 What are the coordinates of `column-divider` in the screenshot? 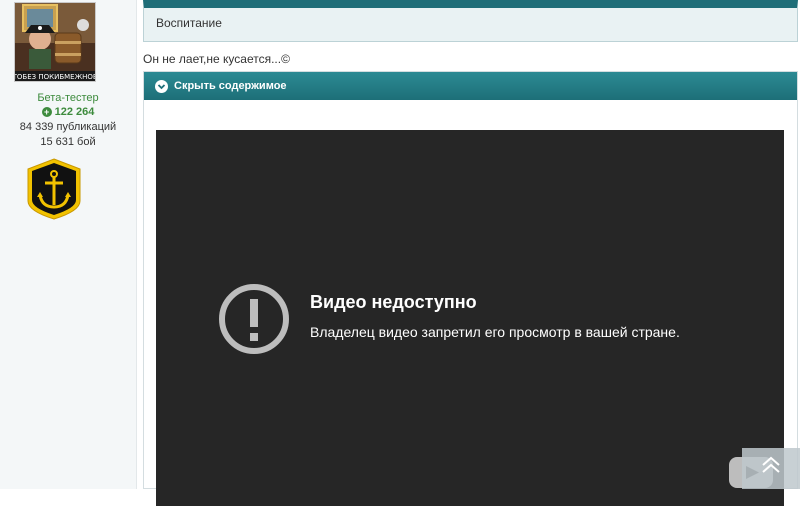 It's located at (136, 244).